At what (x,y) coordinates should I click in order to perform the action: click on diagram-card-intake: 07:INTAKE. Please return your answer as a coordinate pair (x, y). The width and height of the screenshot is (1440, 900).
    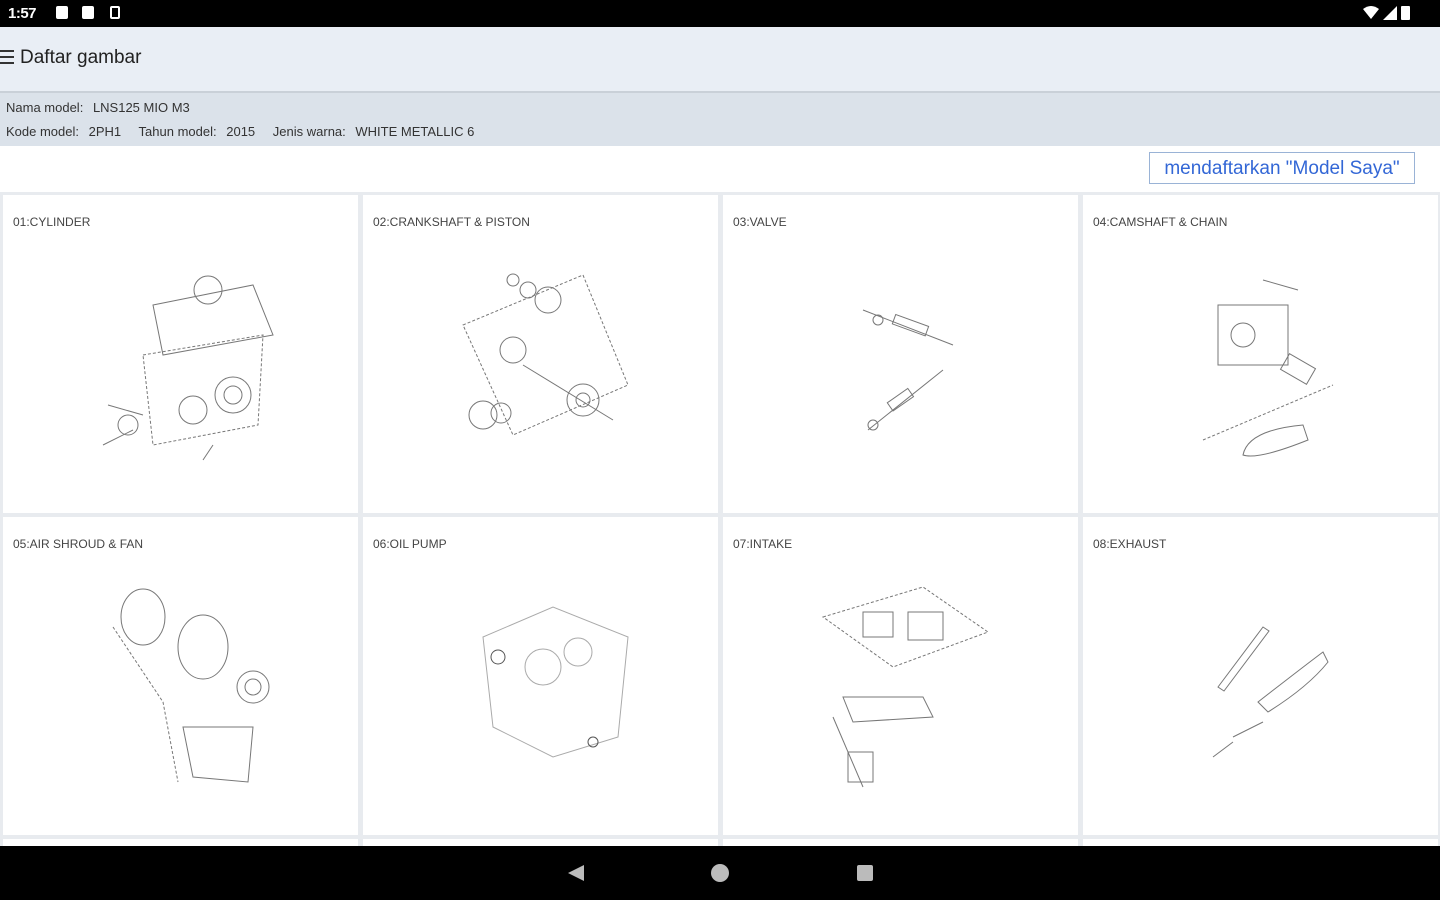
    Looking at the image, I should click on (900, 676).